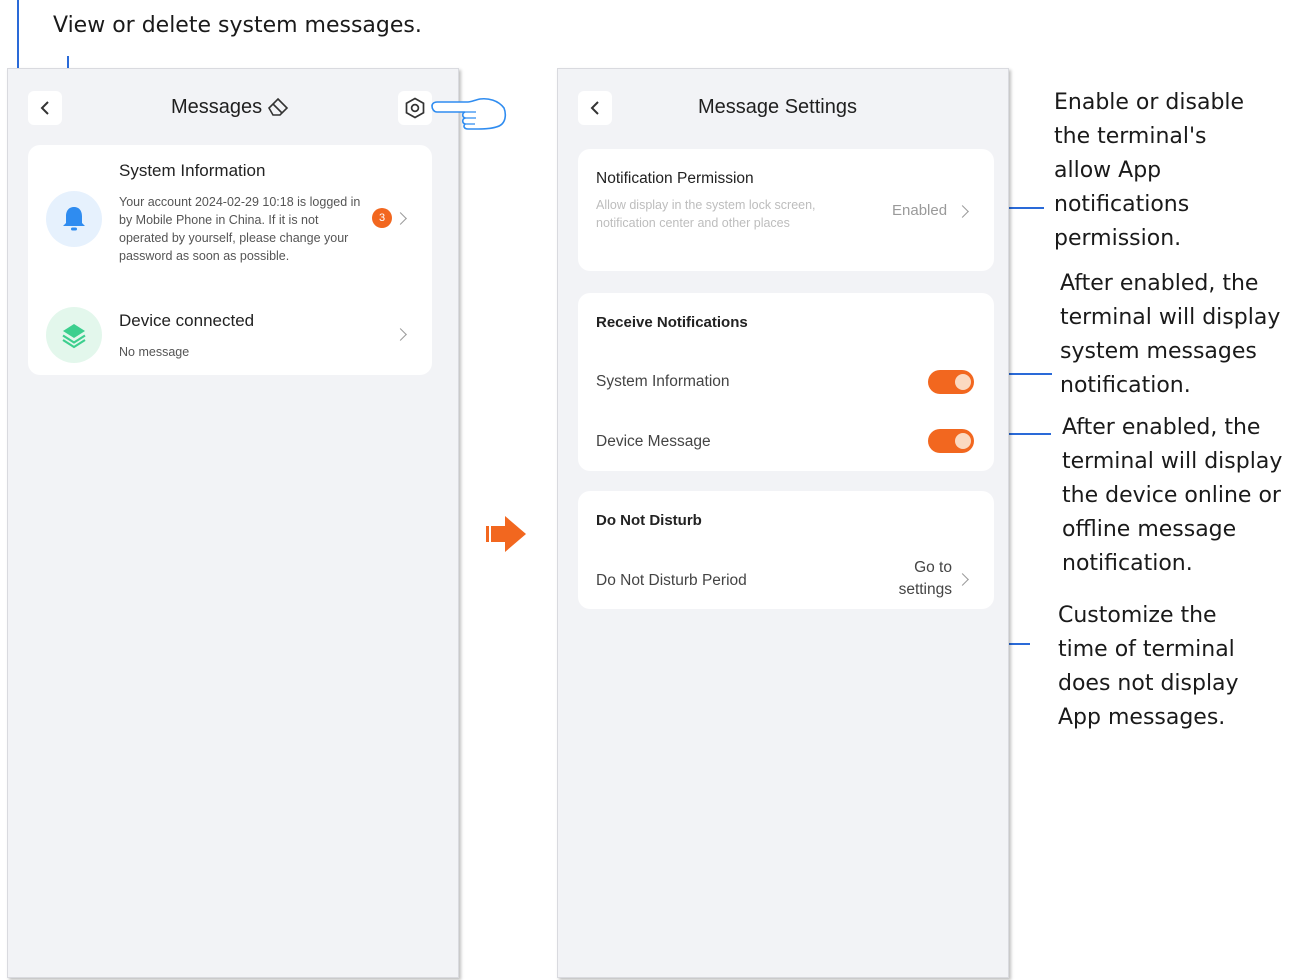 The width and height of the screenshot is (1304, 980). What do you see at coordinates (237, 25) in the screenshot?
I see `annotation-view-delete: View or delete system messages.` at bounding box center [237, 25].